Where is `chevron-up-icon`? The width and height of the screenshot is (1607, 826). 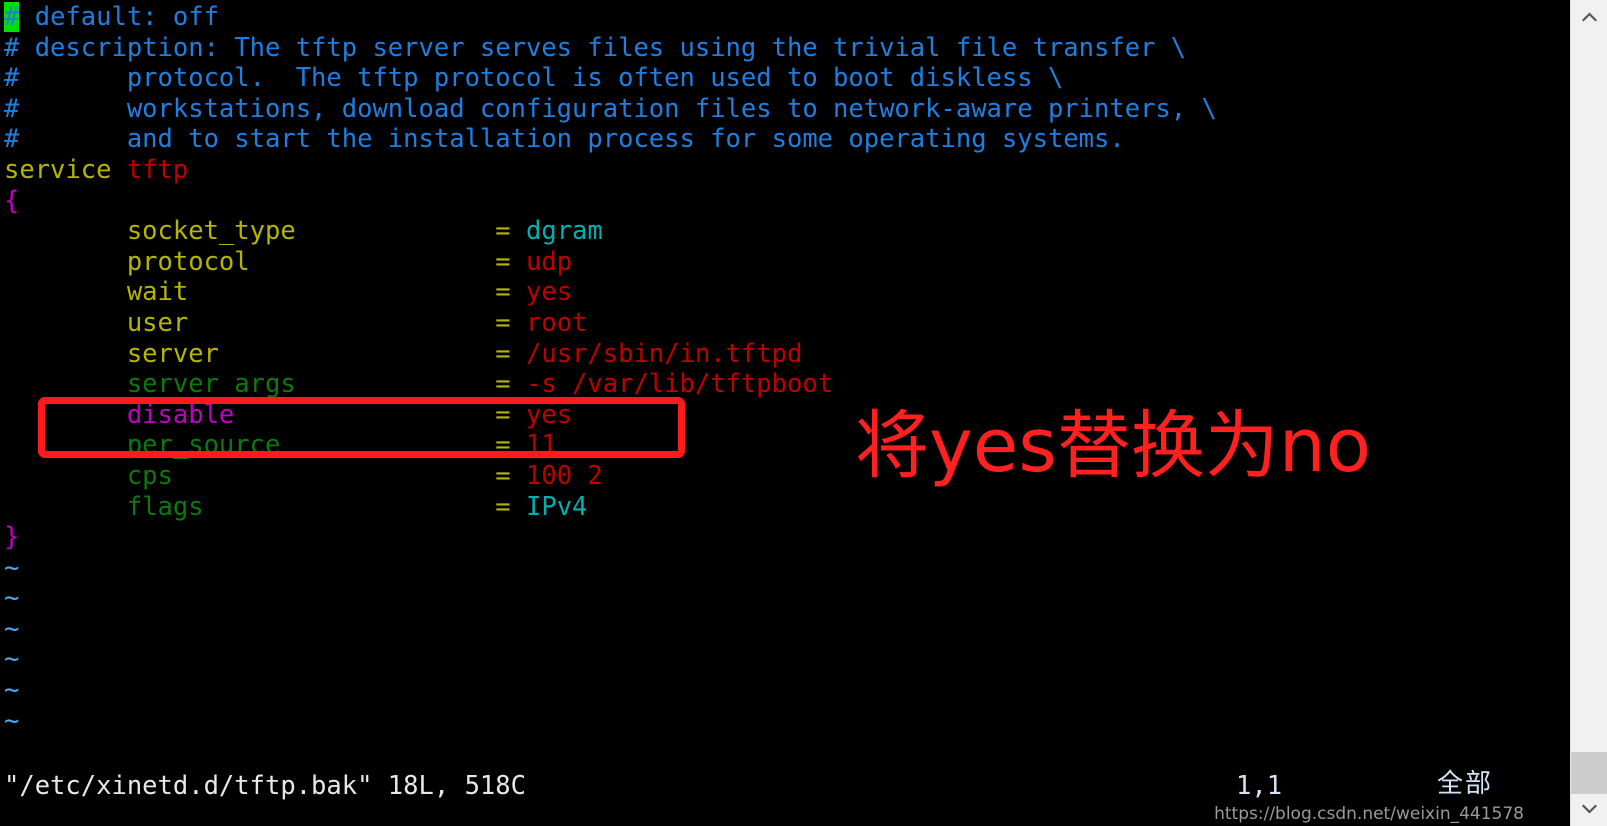 chevron-up-icon is located at coordinates (1589, 17).